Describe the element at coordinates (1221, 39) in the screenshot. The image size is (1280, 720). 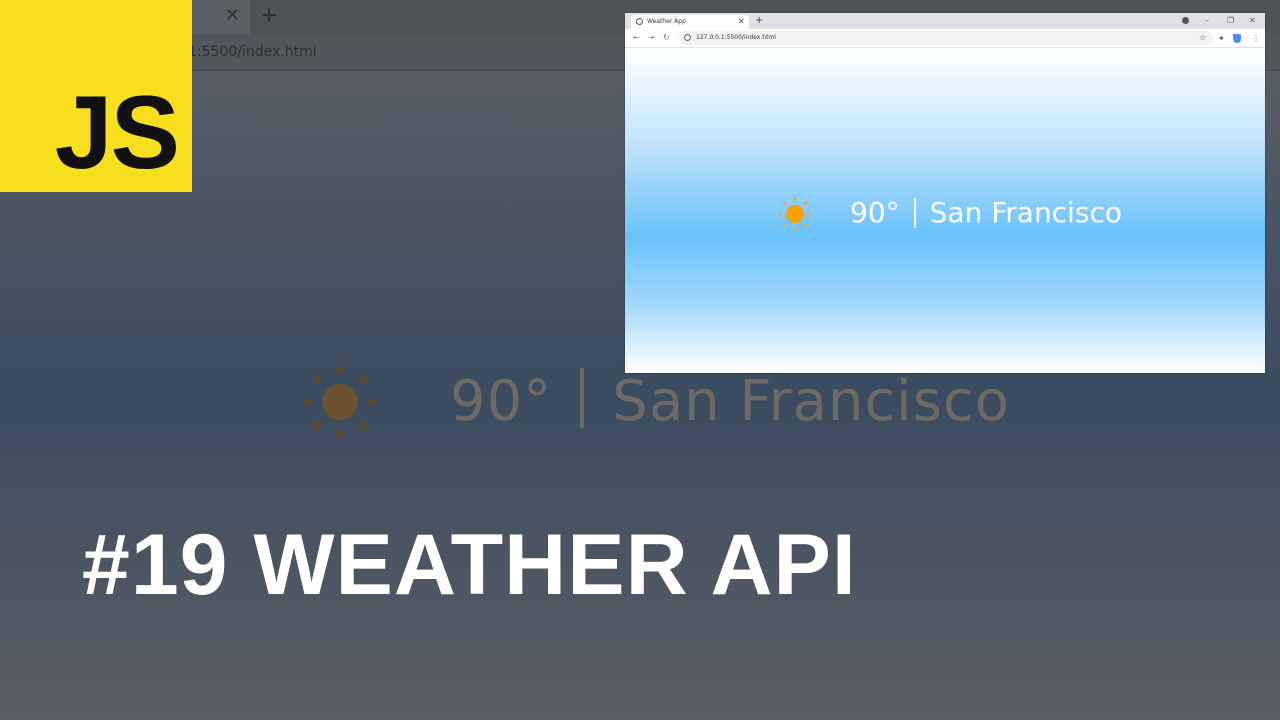
I see `extensions-icon: ✦` at that location.